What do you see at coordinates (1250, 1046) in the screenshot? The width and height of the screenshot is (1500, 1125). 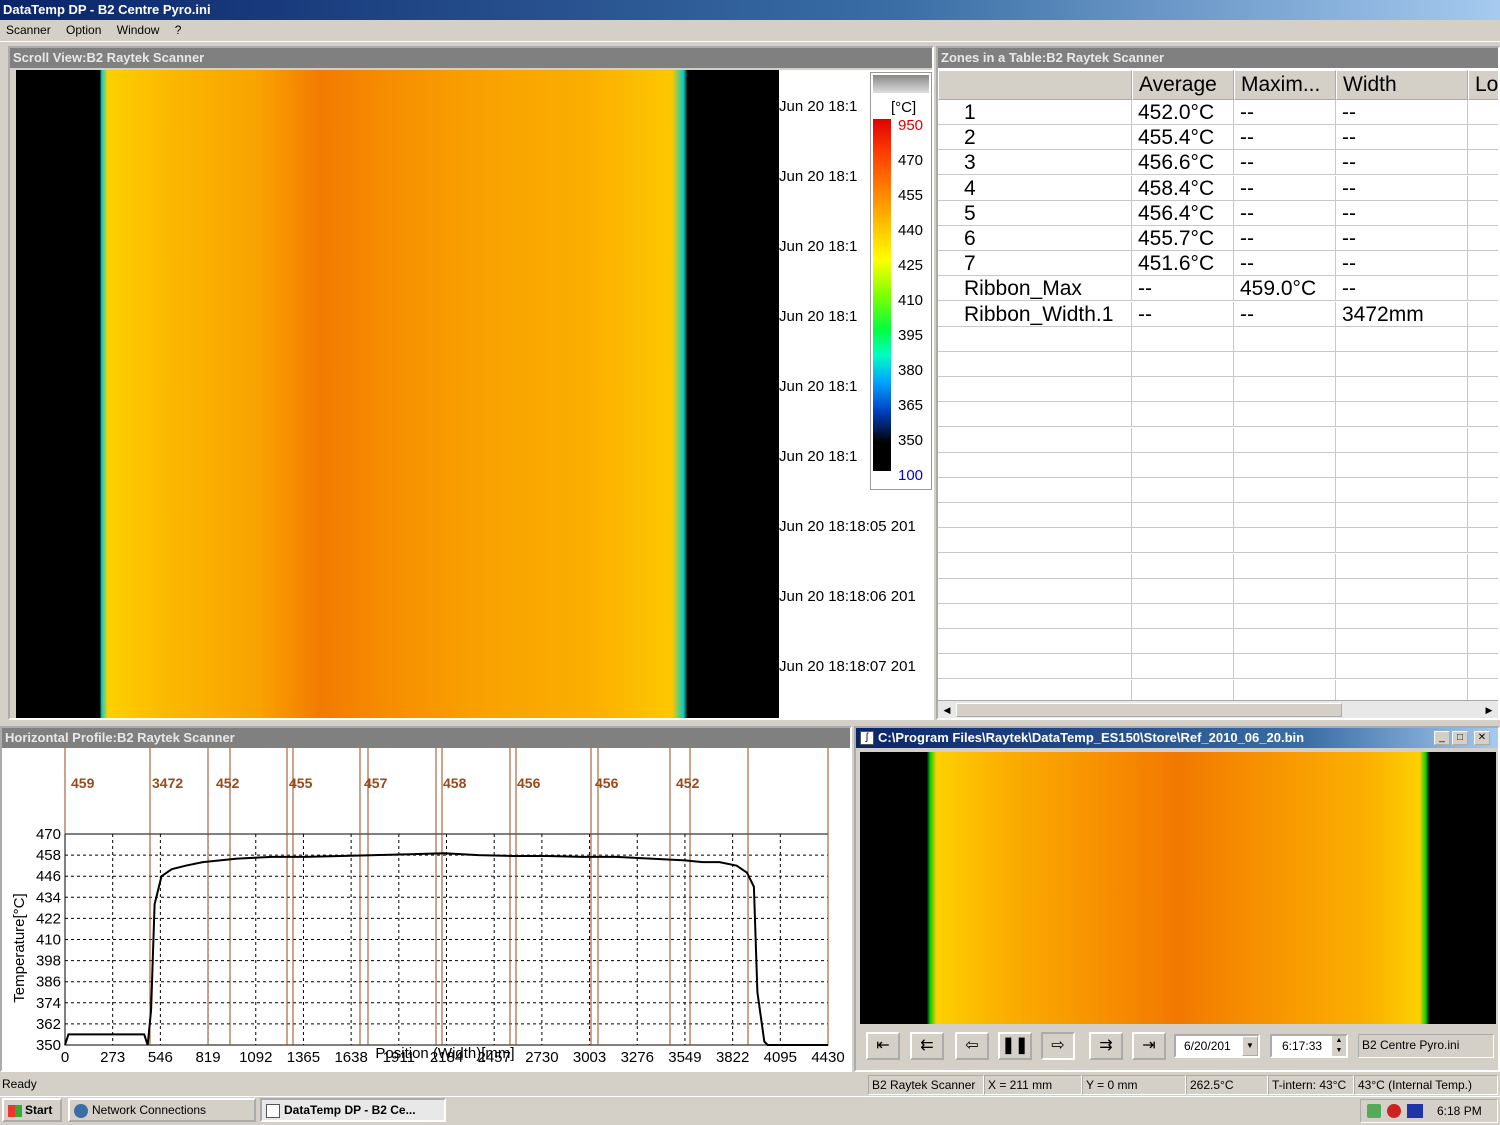 I see `chevron-down-icon: ▼` at bounding box center [1250, 1046].